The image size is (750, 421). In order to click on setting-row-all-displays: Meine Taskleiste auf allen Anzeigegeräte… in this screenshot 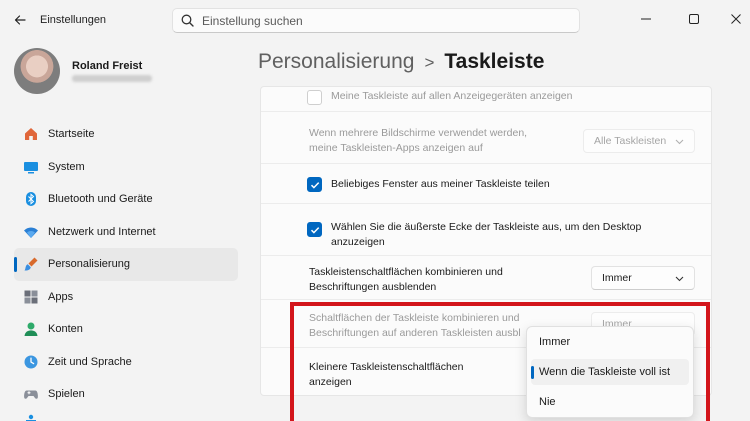, I will do `click(486, 99)`.